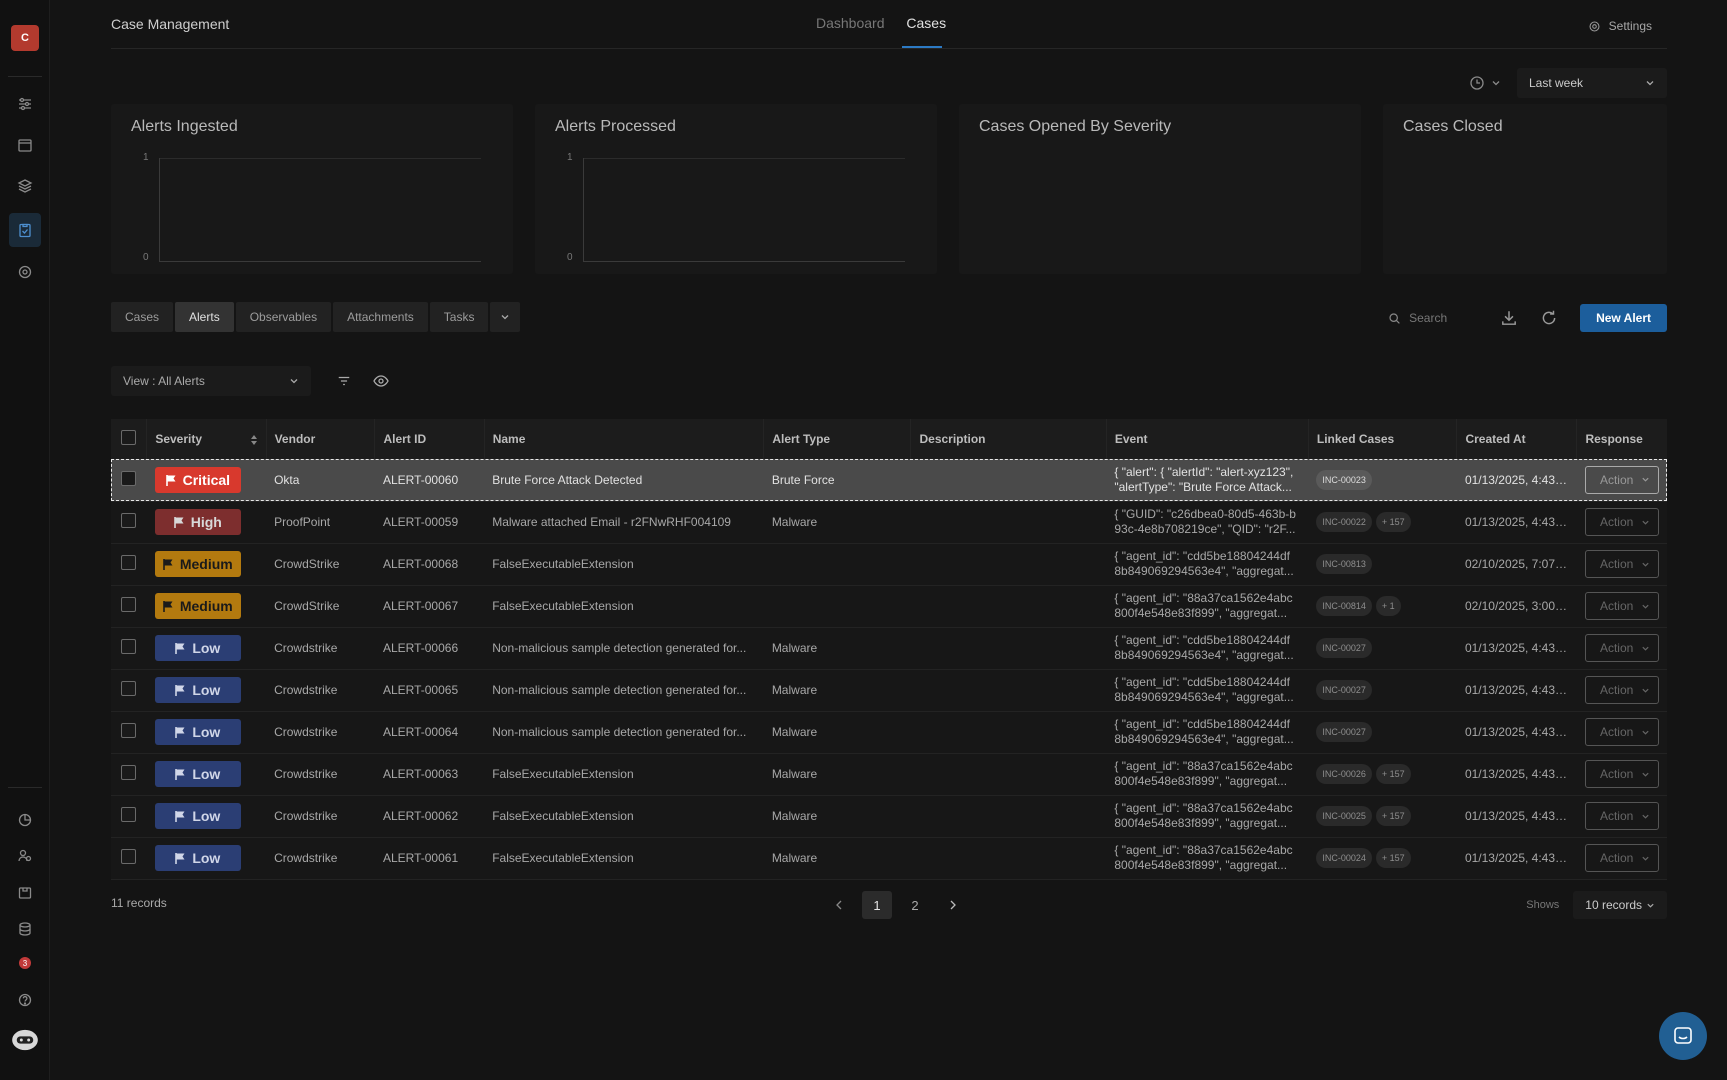 Image resolution: width=1727 pixels, height=1080 pixels. I want to click on settings-button: Settings, so click(1620, 26).